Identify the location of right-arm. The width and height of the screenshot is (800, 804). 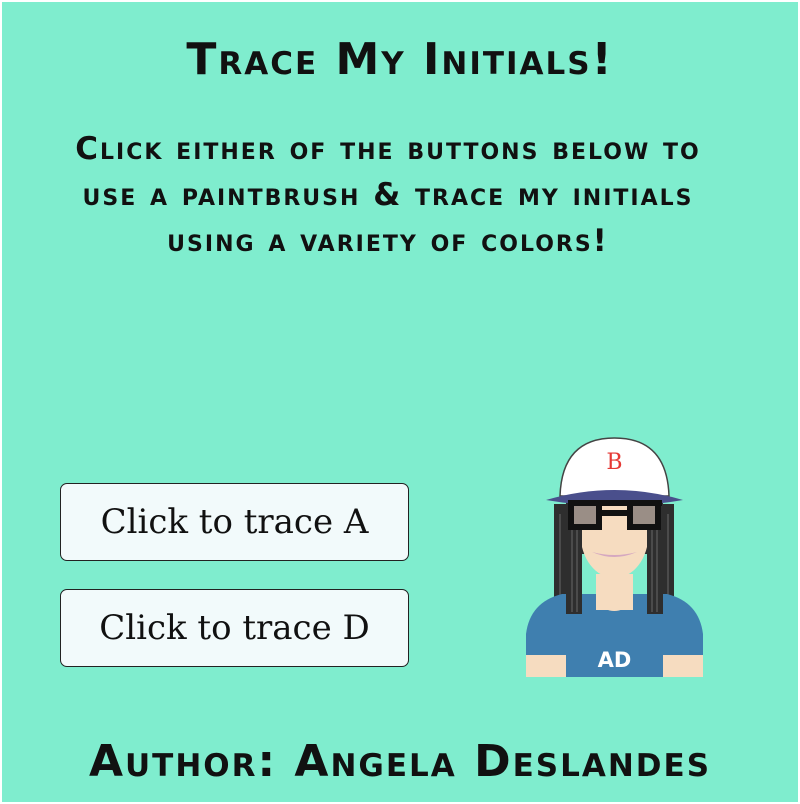
(683, 666).